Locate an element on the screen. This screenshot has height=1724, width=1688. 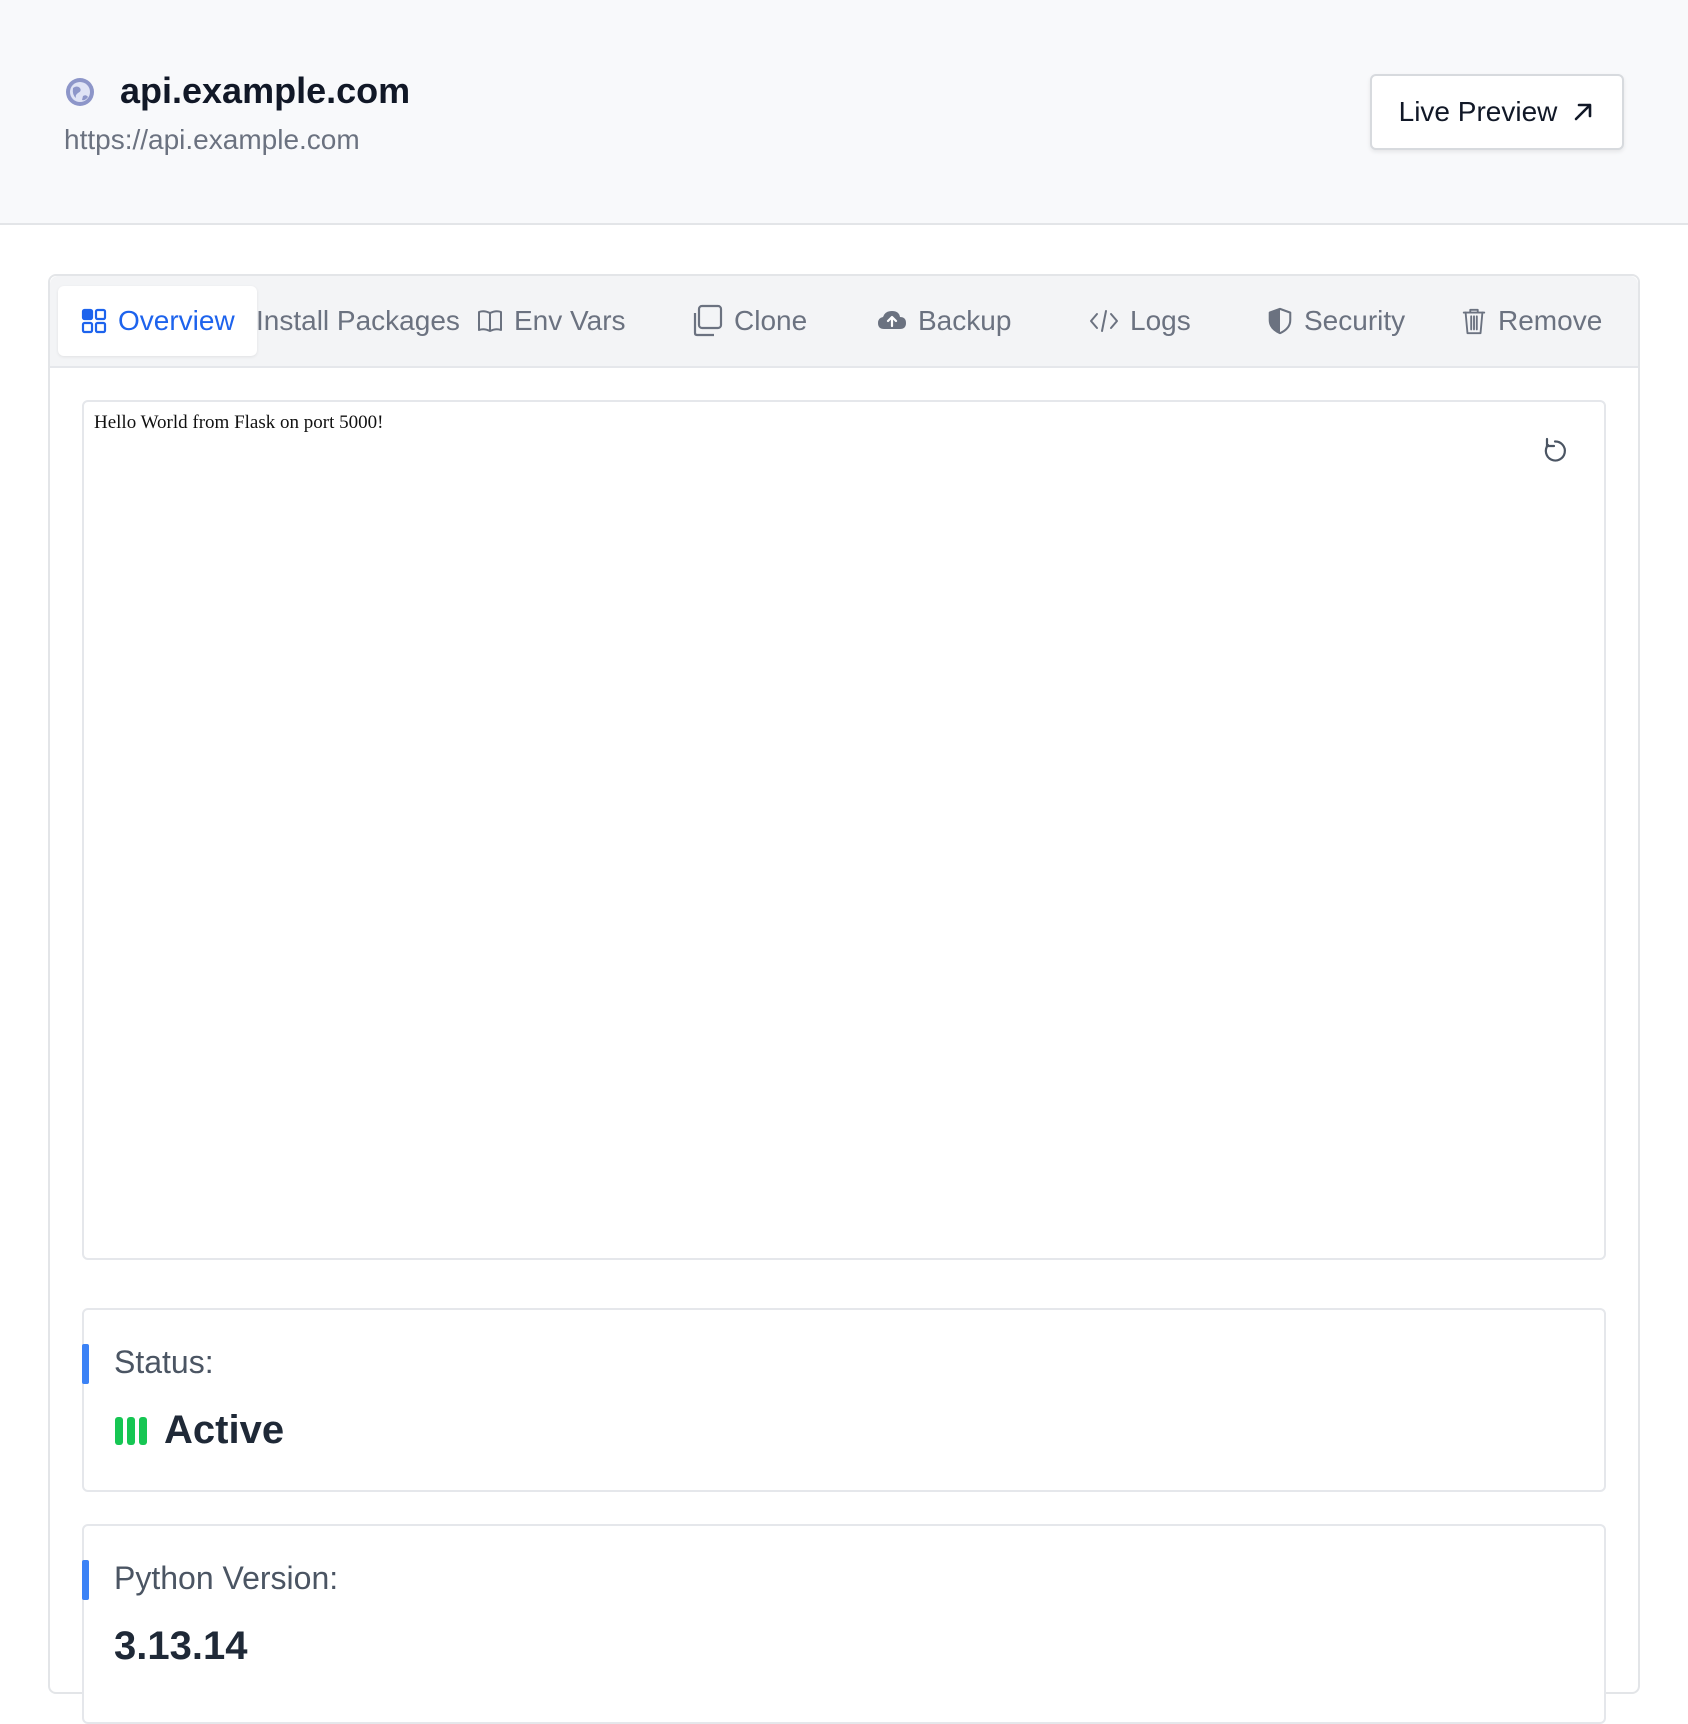
tab-remove: Remove is located at coordinates (1531, 321).